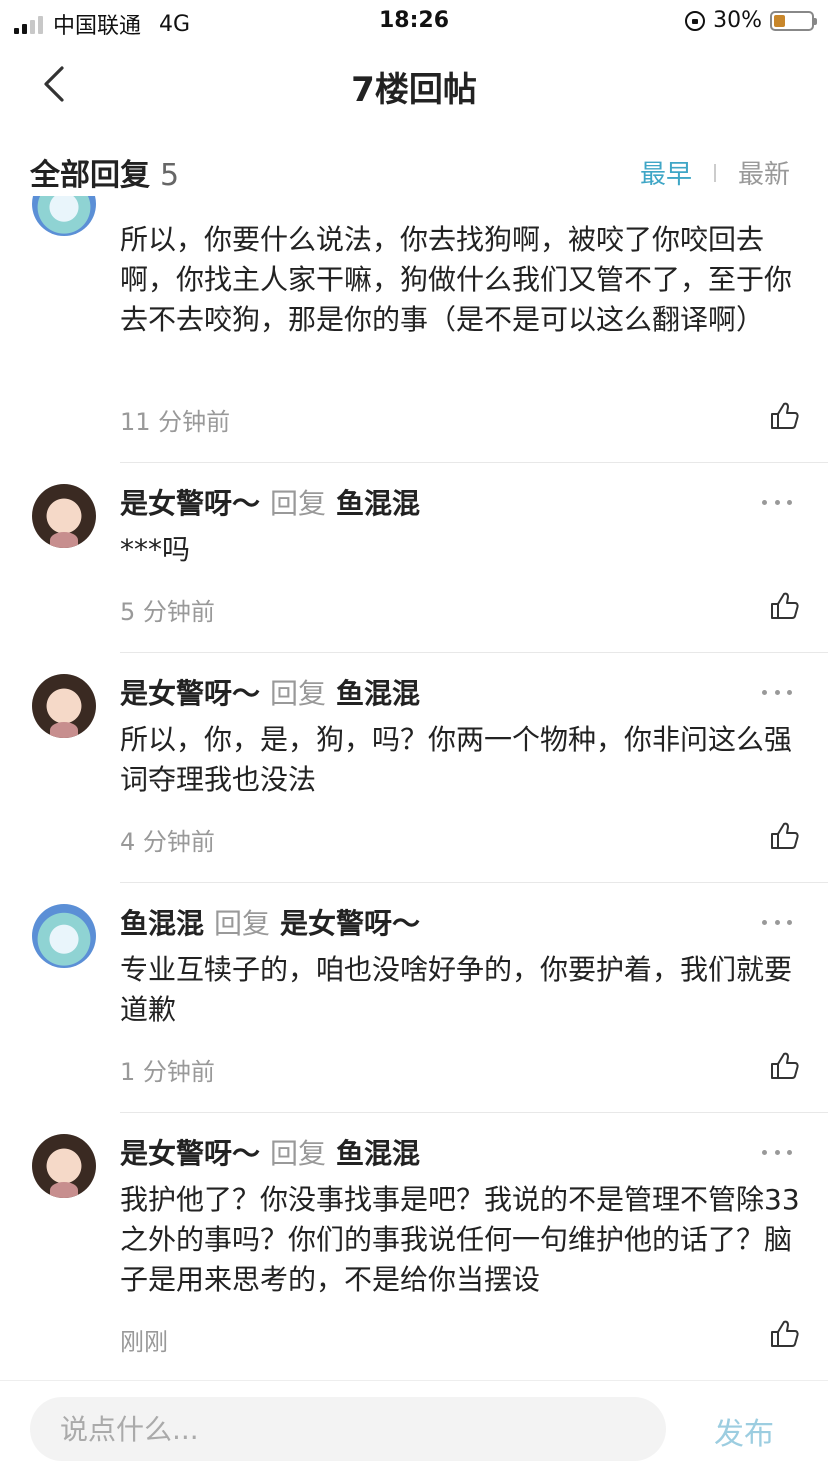  I want to click on battery-percent: 30%, so click(737, 20).